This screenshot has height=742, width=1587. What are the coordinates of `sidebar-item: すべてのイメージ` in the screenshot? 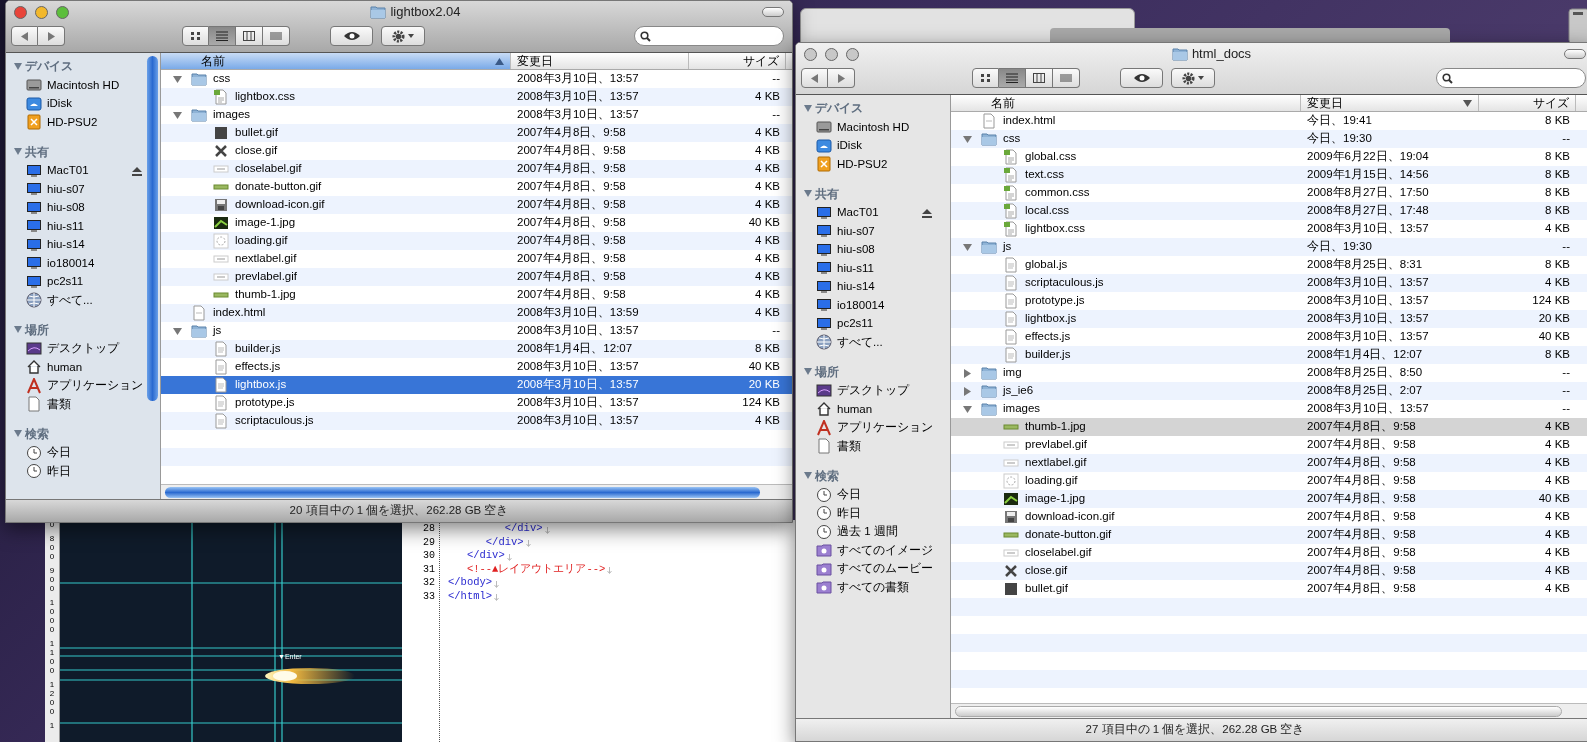 It's located at (873, 550).